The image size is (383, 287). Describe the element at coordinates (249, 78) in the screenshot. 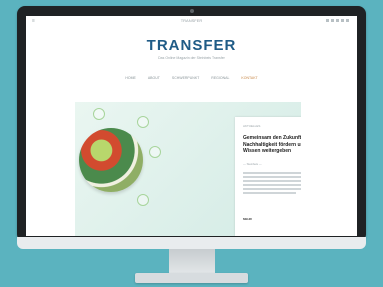

I see `nav-item-kontakt: KONTAKT` at that location.